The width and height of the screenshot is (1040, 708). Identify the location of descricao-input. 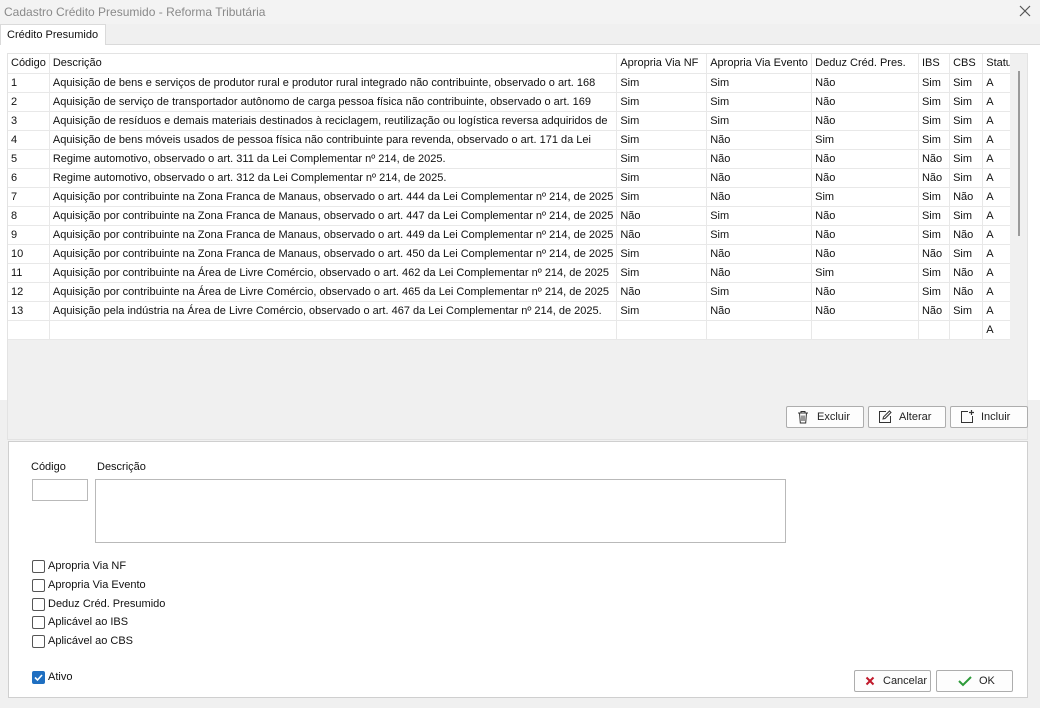
(440, 511).